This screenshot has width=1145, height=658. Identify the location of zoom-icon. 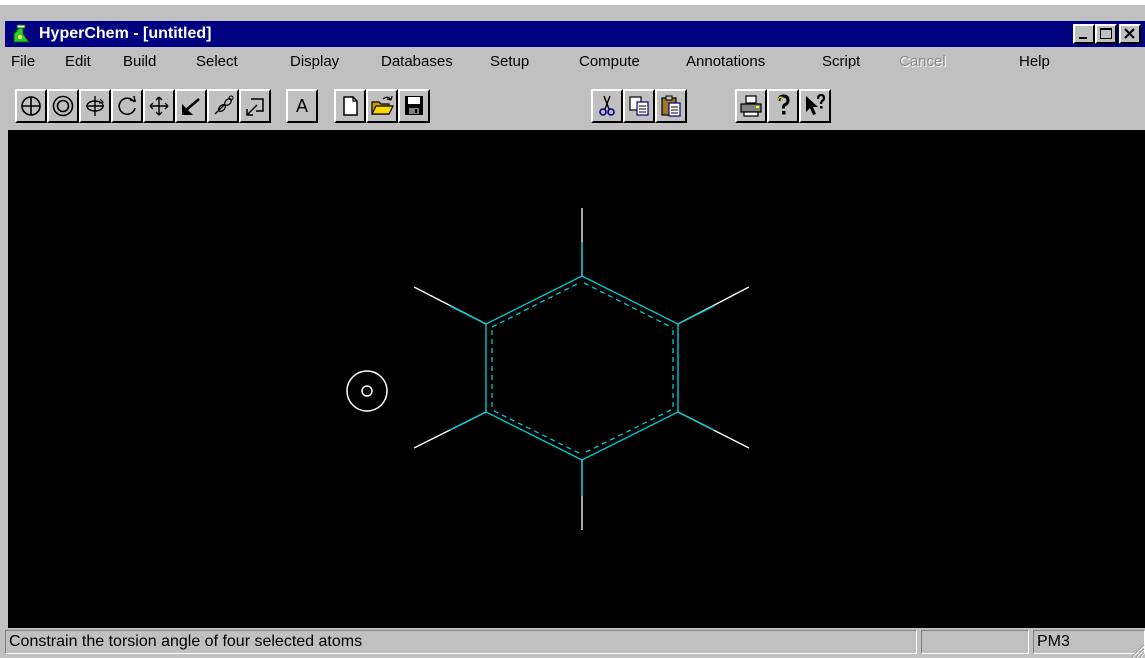
(224, 105).